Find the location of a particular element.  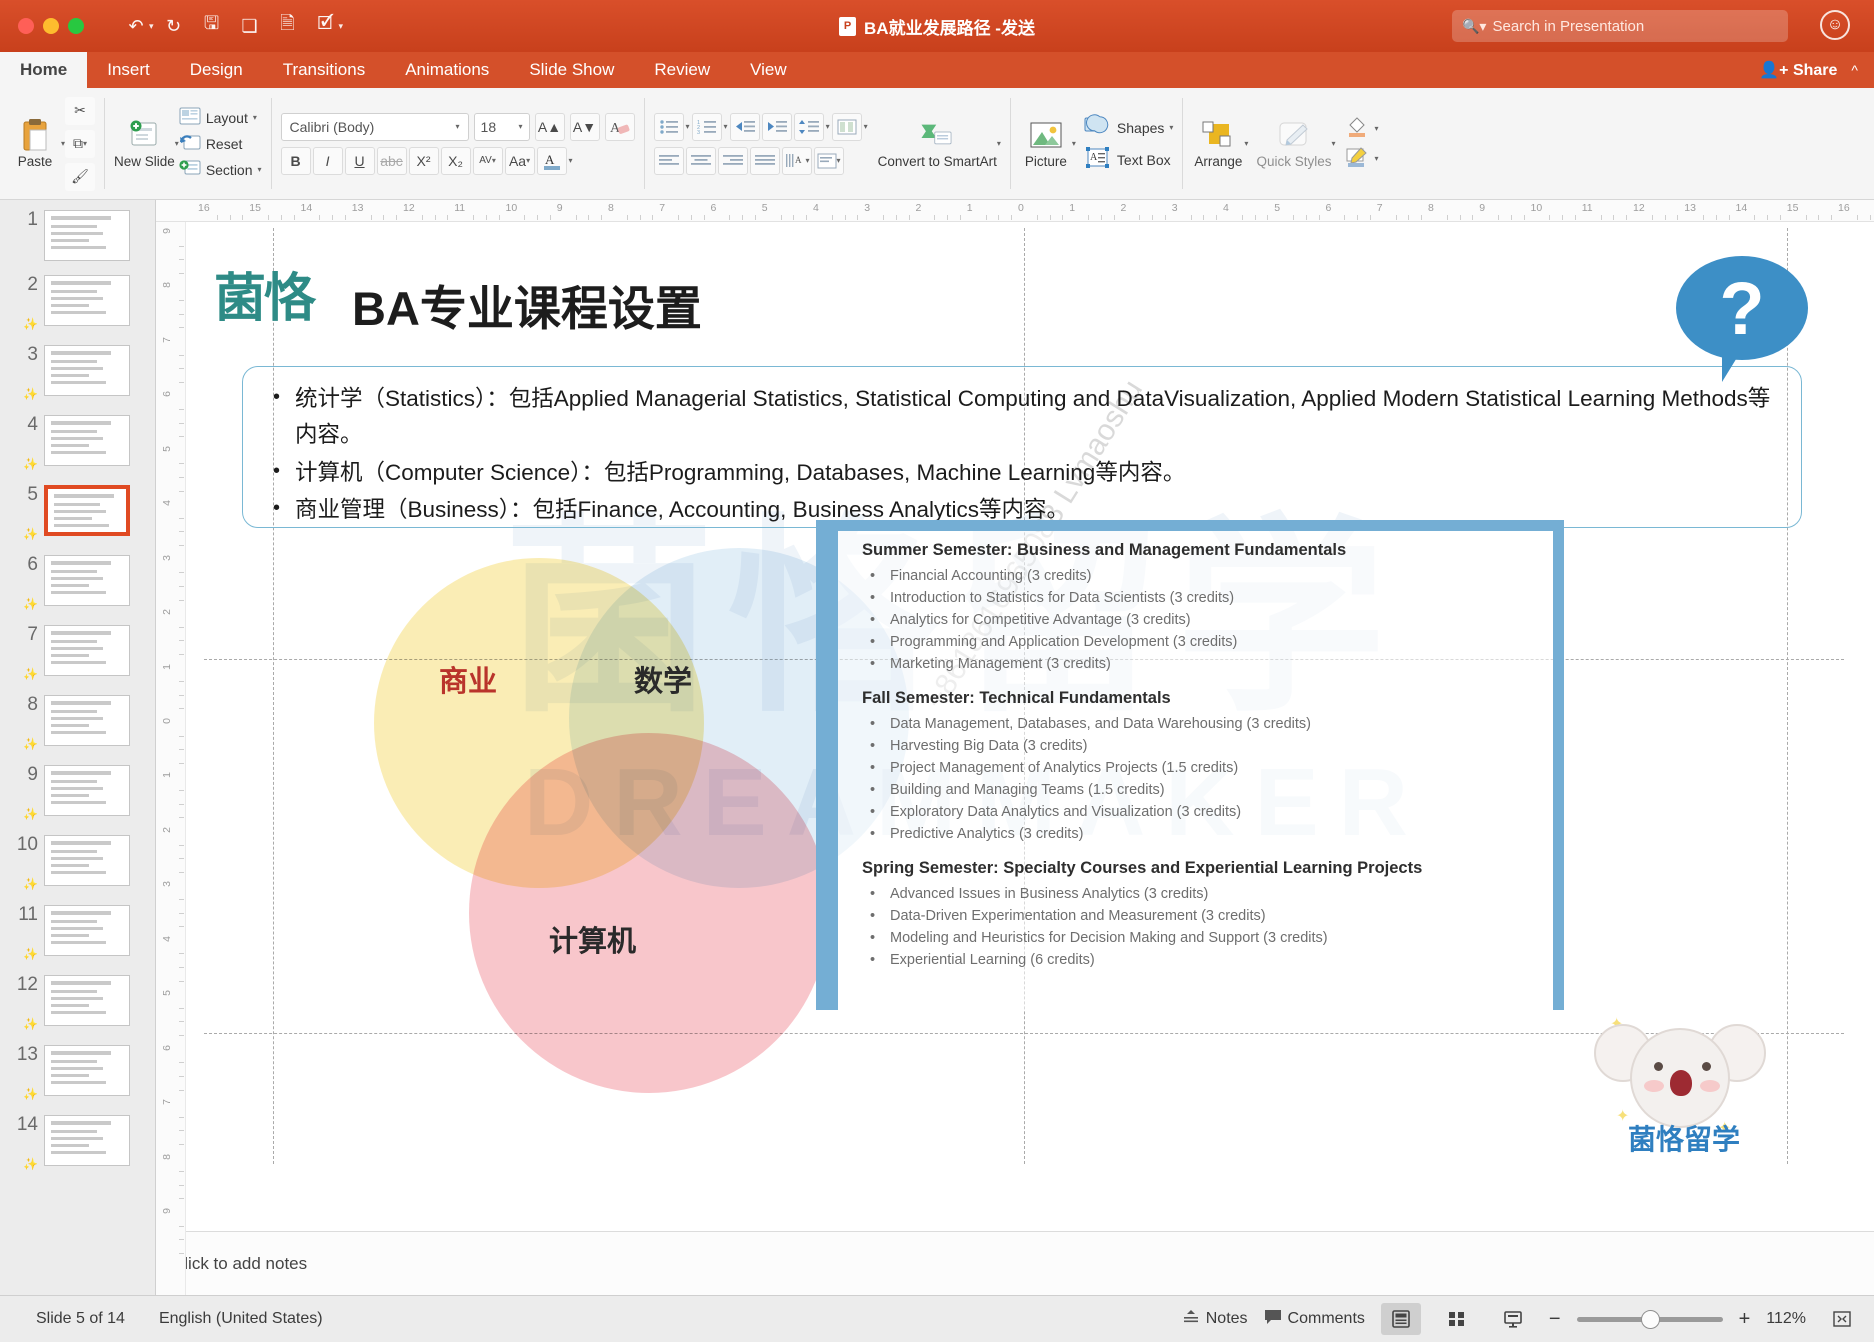

arrange-caret: ▾ is located at coordinates (1246, 143).